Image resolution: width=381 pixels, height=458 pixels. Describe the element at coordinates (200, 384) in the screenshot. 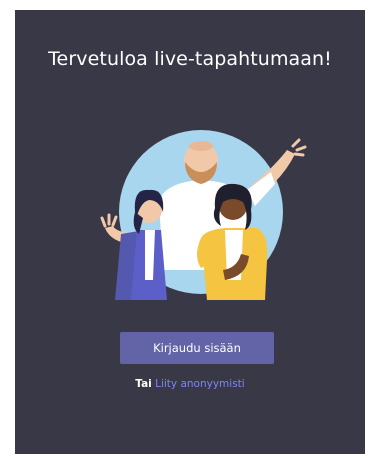

I see `join-anonymously-link: Liity anonyymisti` at that location.